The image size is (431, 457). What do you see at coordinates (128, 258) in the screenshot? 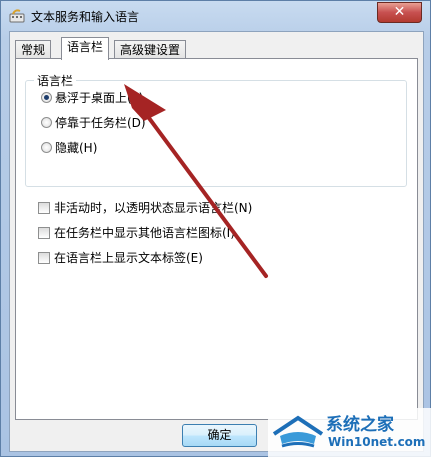
I see `checkbox-label: 在语言栏上显示文本标签(E)` at bounding box center [128, 258].